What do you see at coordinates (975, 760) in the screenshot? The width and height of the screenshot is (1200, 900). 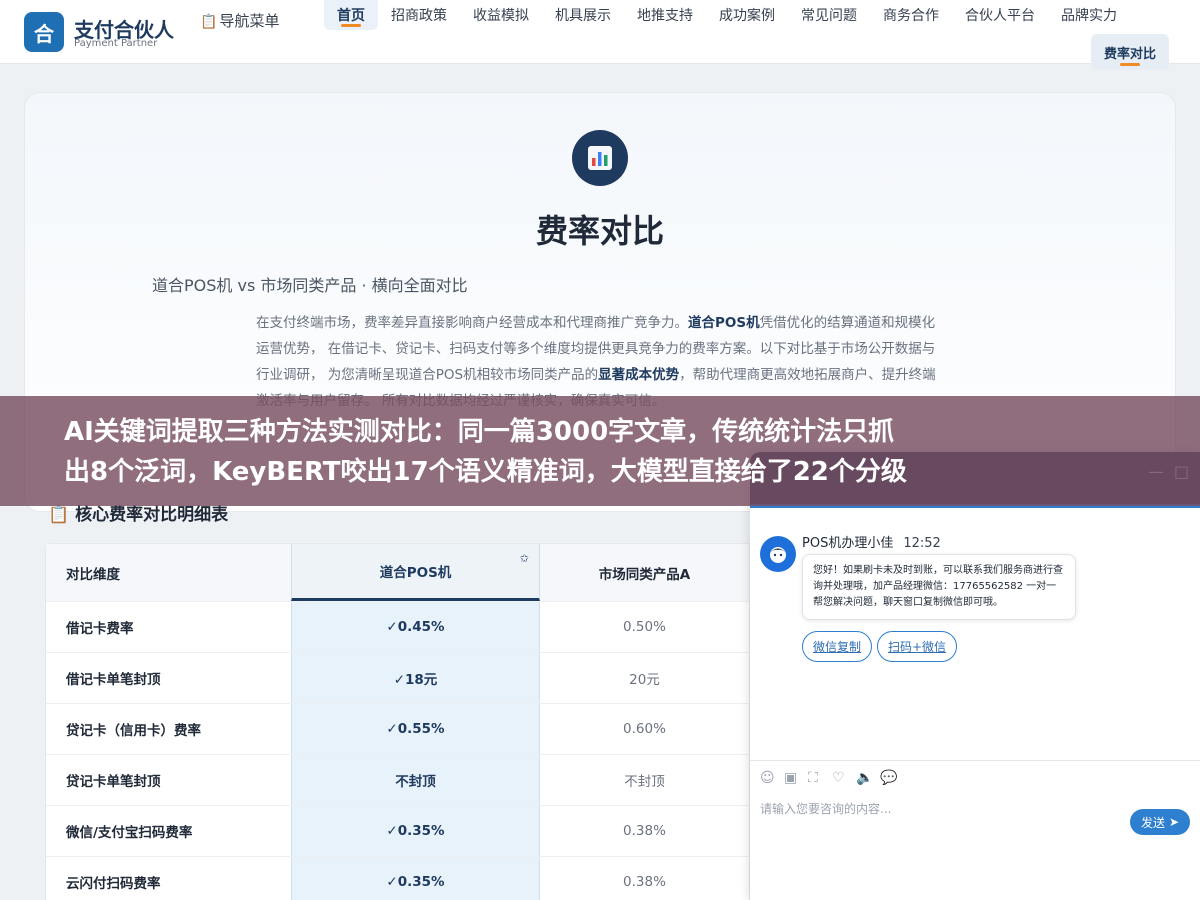 I see `chat-divider` at bounding box center [975, 760].